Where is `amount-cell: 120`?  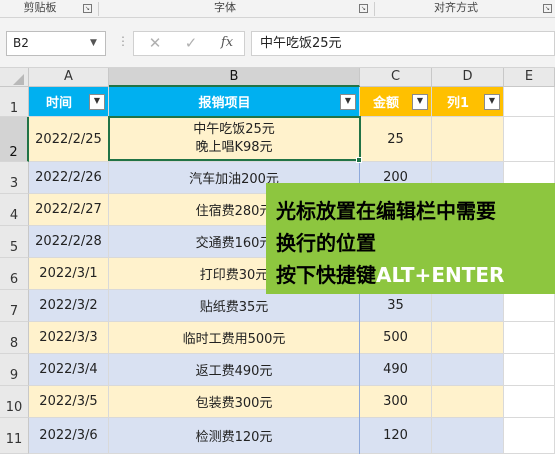 amount-cell: 120 is located at coordinates (396, 436).